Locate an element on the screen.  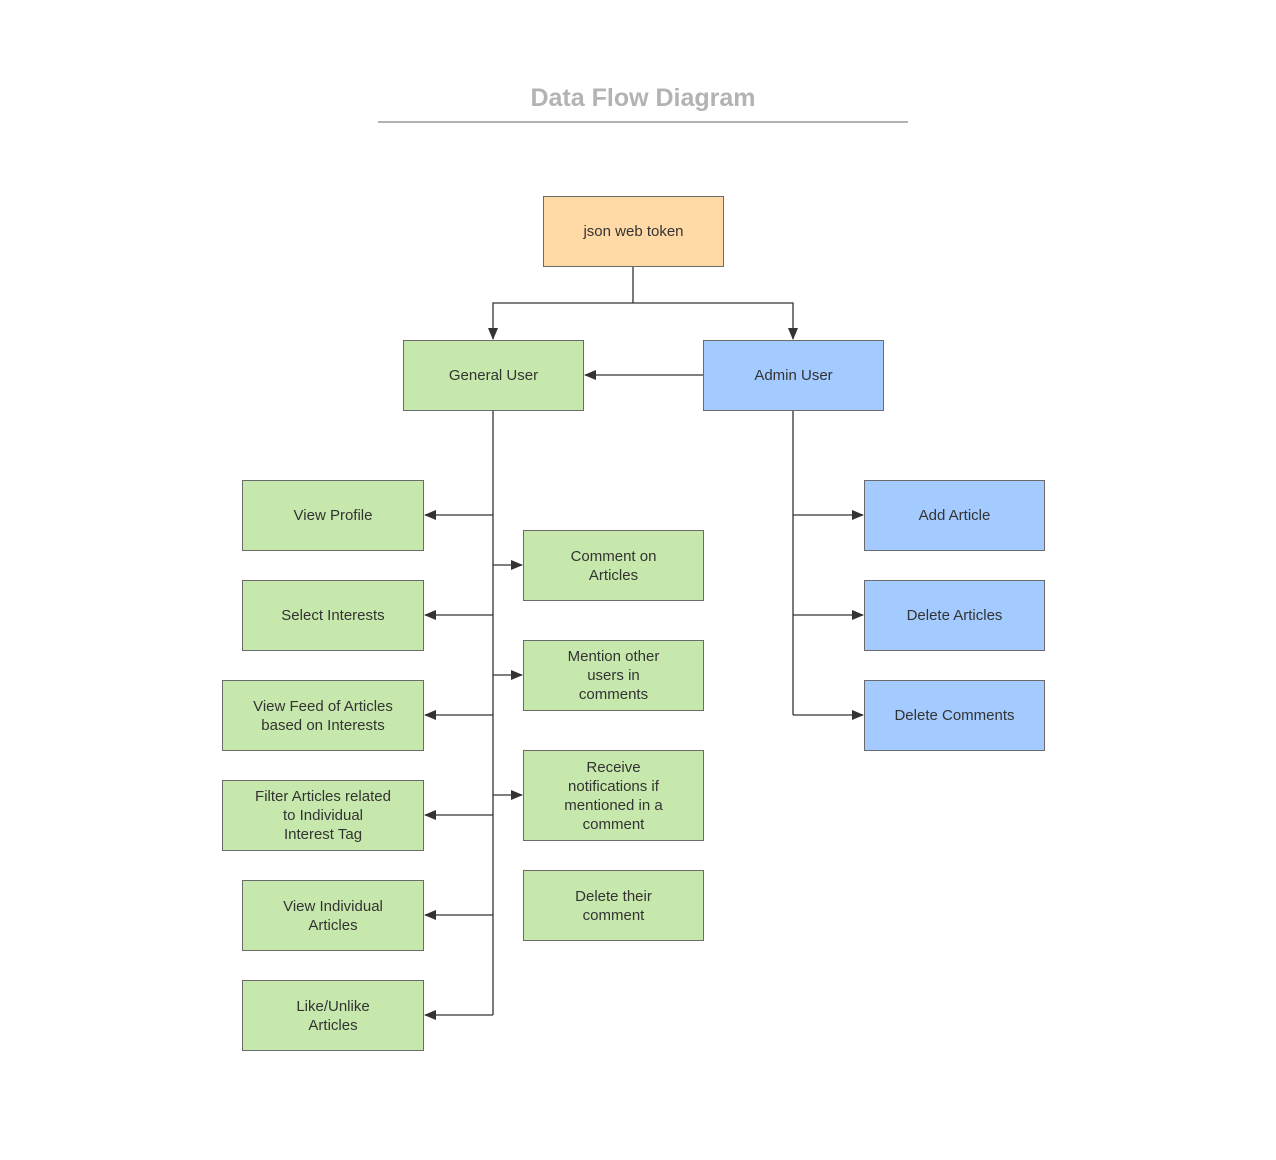
node-delete-their-comment: Delete their comment is located at coordinates (613, 905).